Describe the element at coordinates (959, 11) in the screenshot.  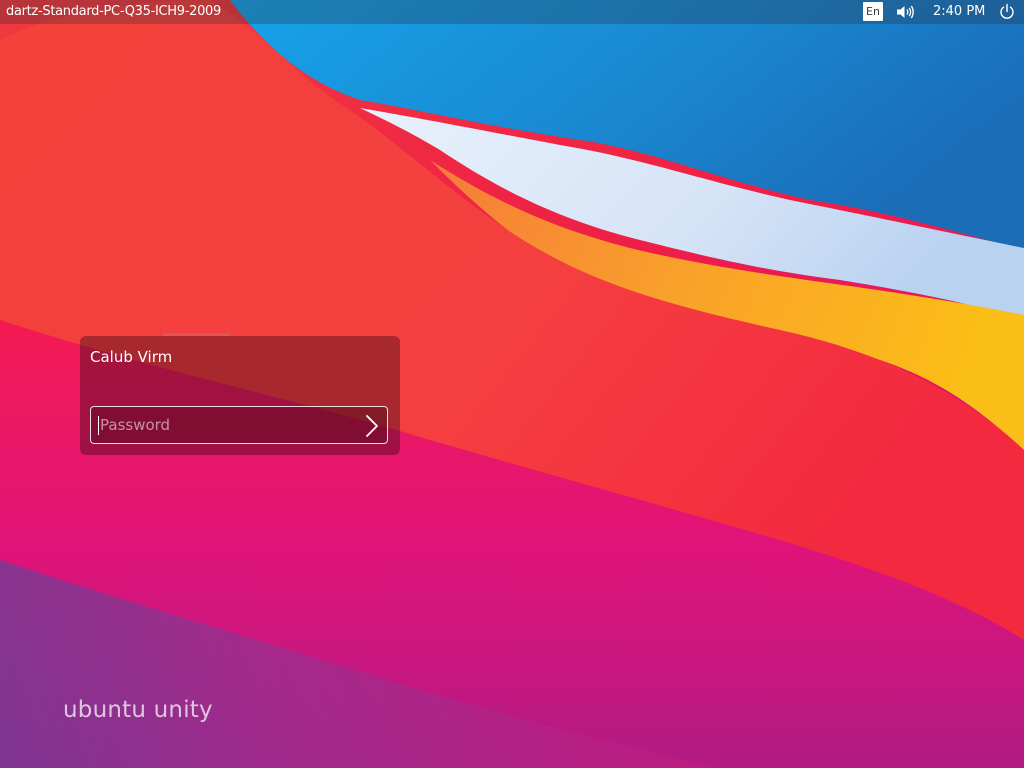
I see `clock: 2:40 PM` at that location.